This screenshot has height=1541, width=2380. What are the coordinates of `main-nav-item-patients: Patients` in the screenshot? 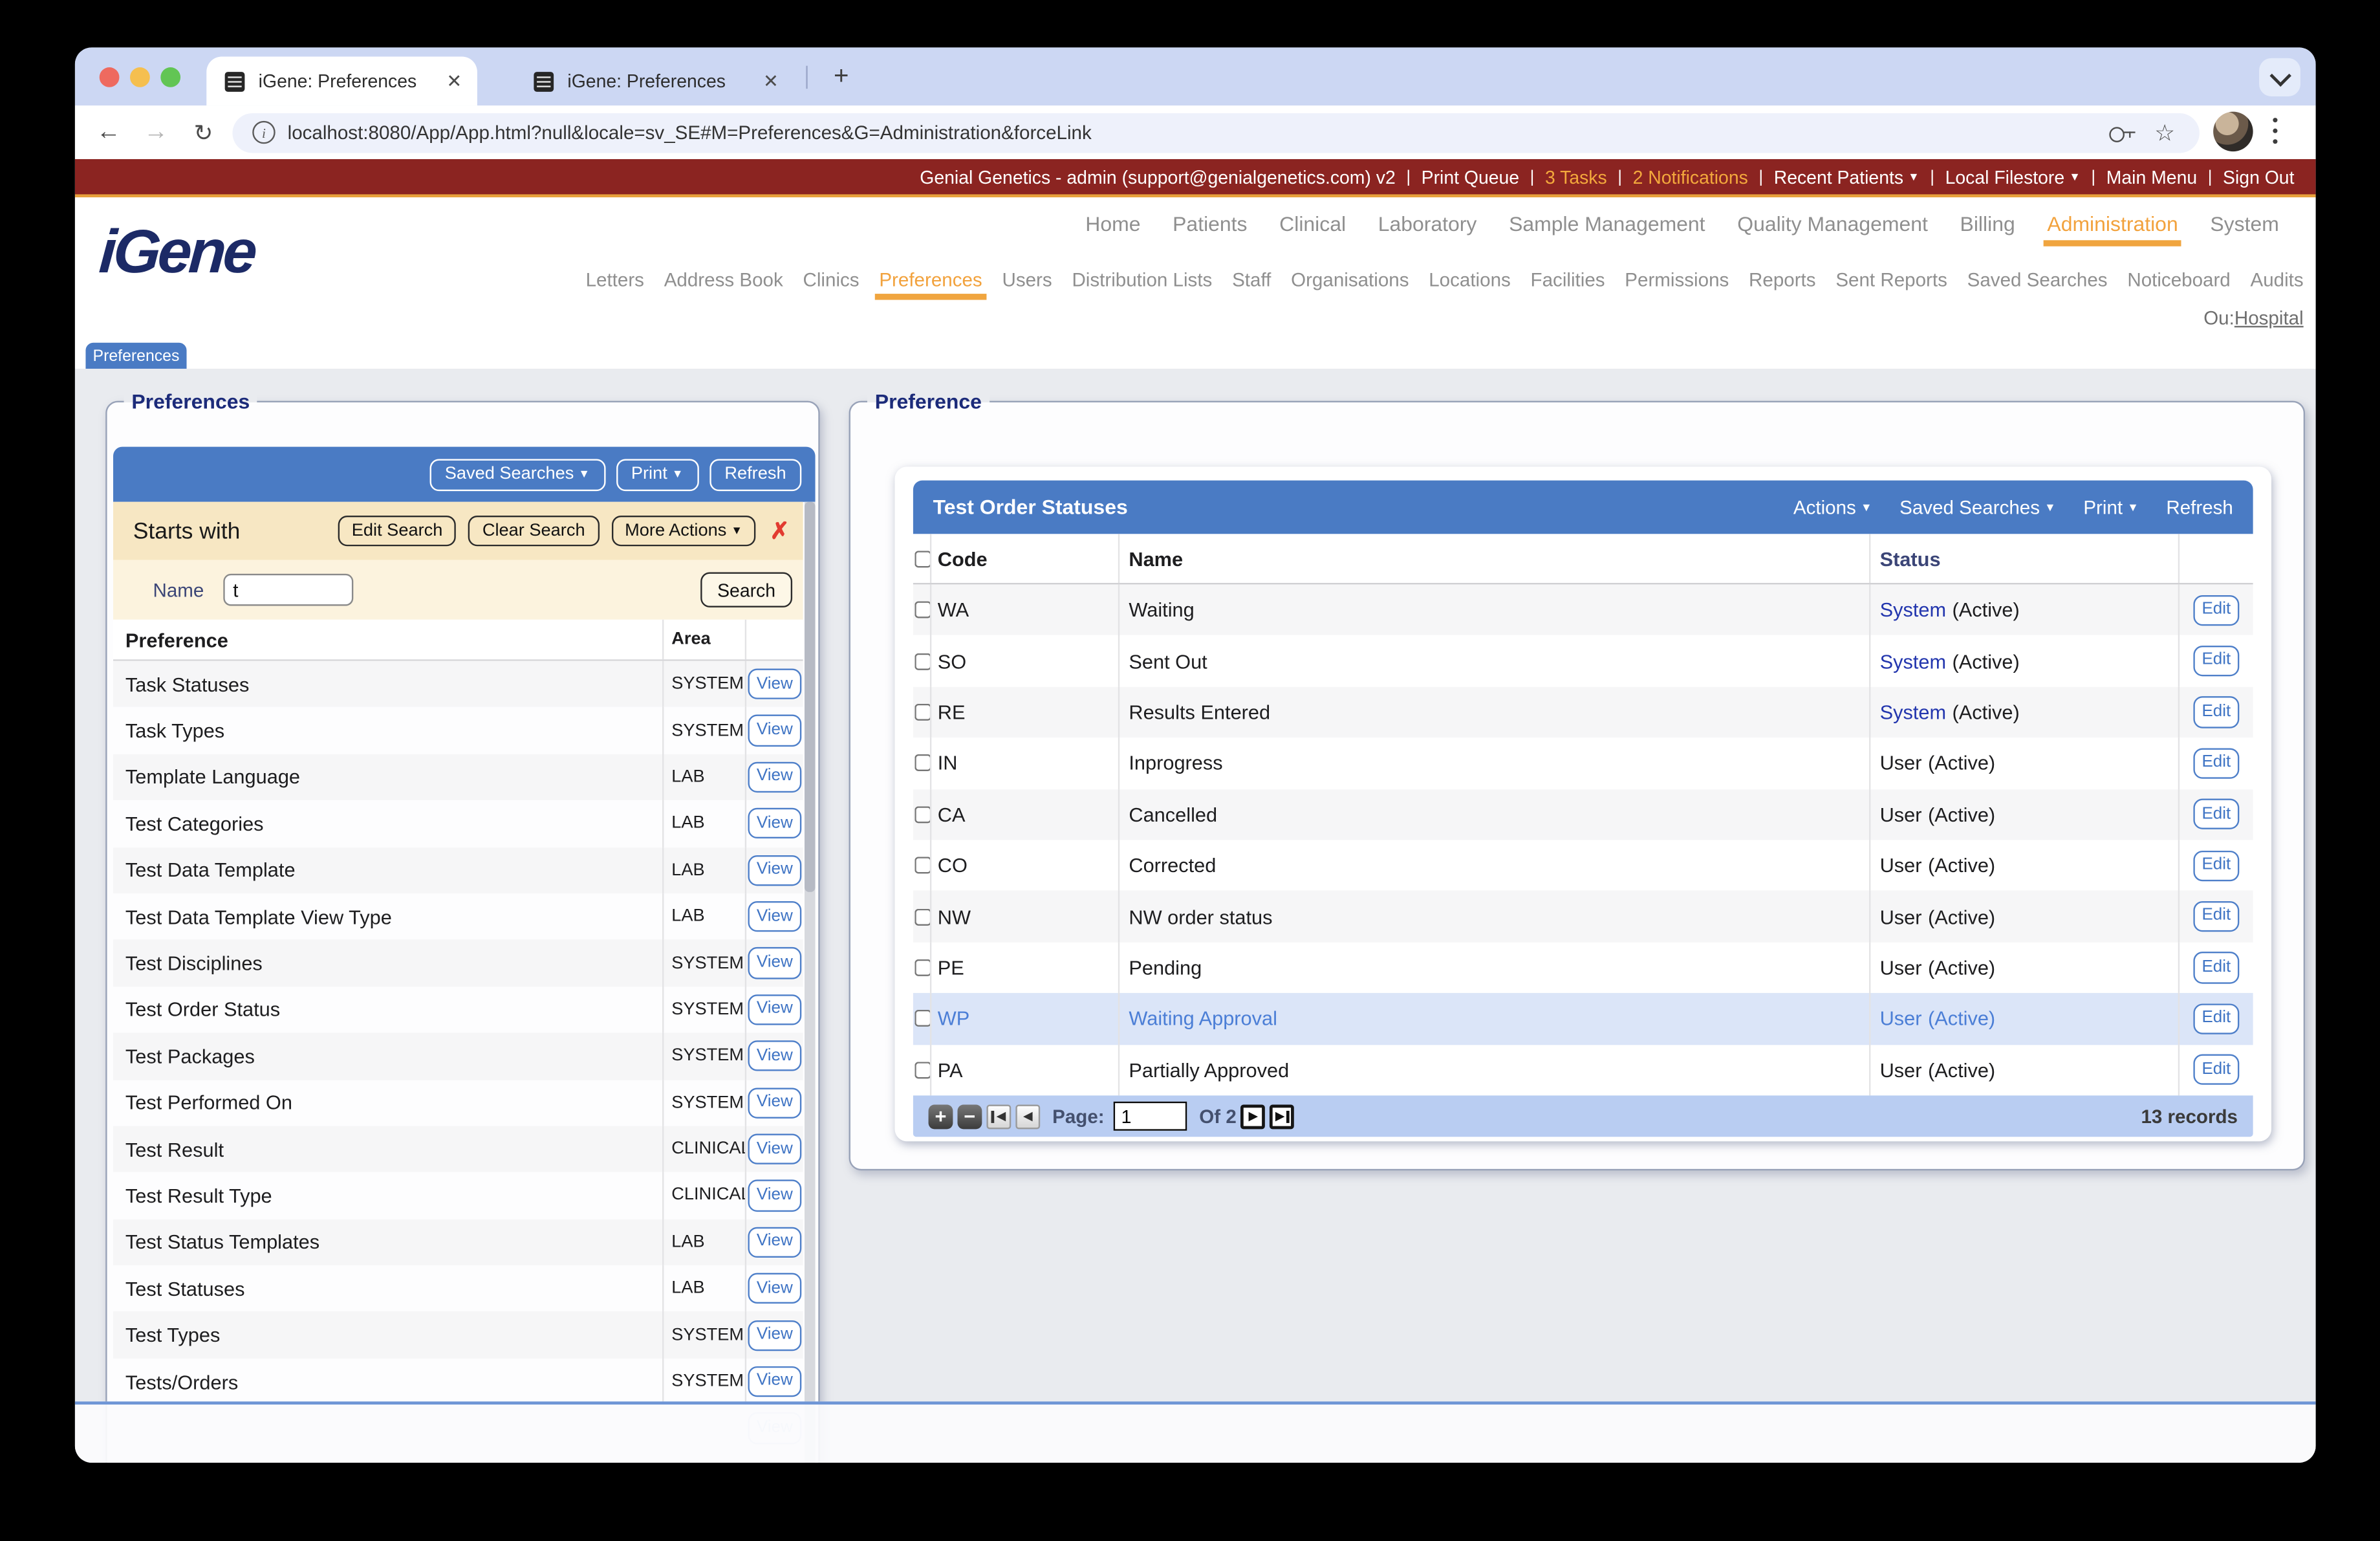 It's located at (1210, 224).